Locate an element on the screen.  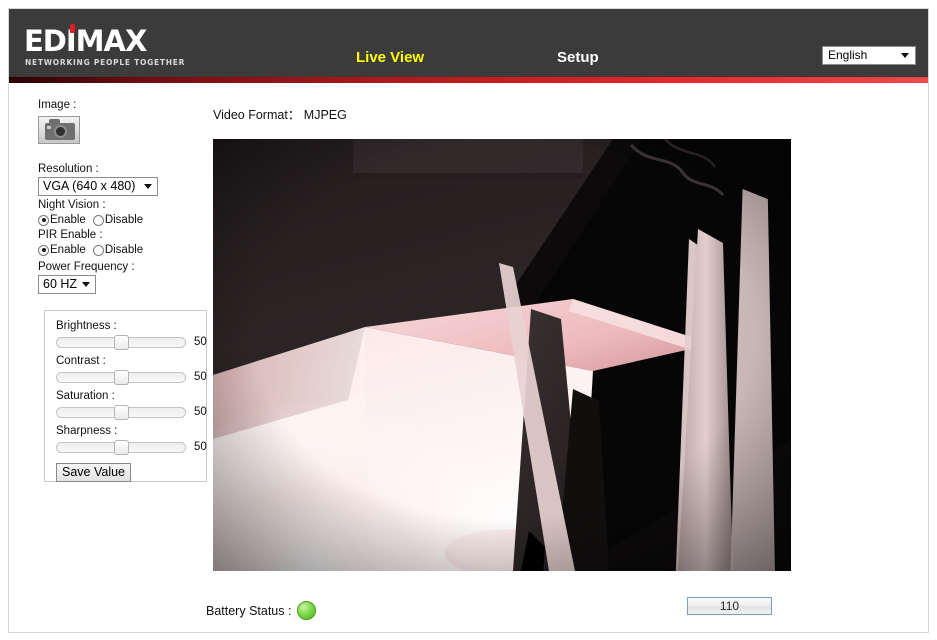
pir-disable-radio is located at coordinates (98, 250).